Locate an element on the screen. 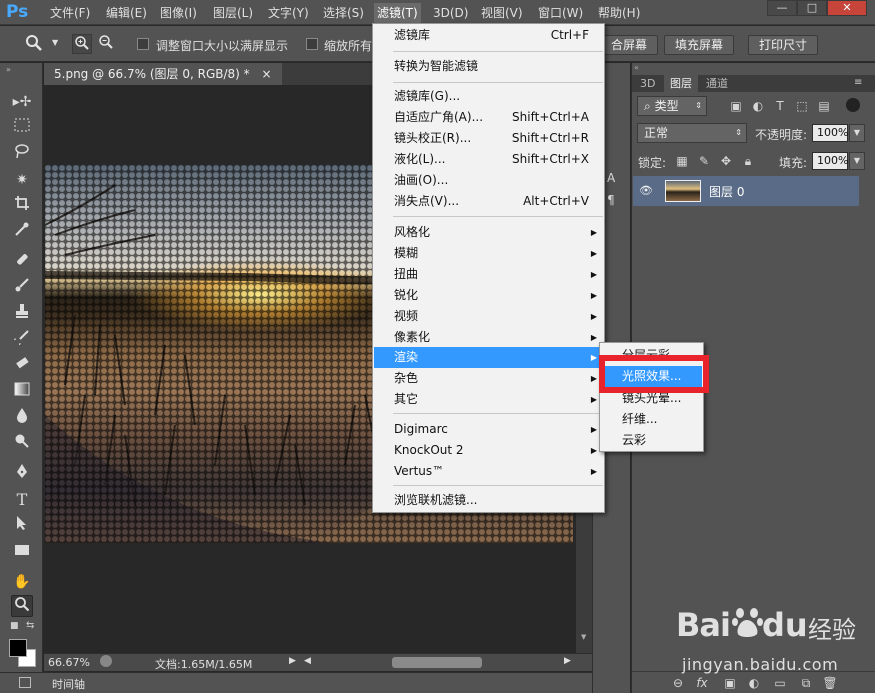  zoom-level: 66.67% is located at coordinates (69, 662).